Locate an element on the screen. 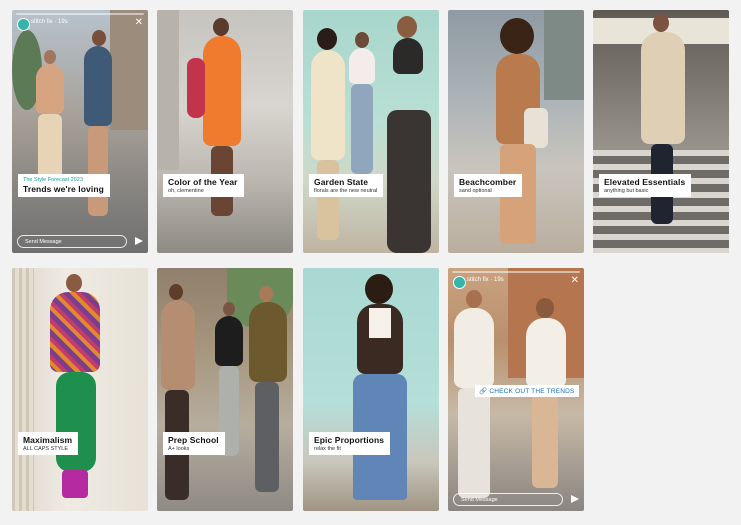  story-card-elevated-essentials: Elevated Essentials anything but basic is located at coordinates (661, 131).